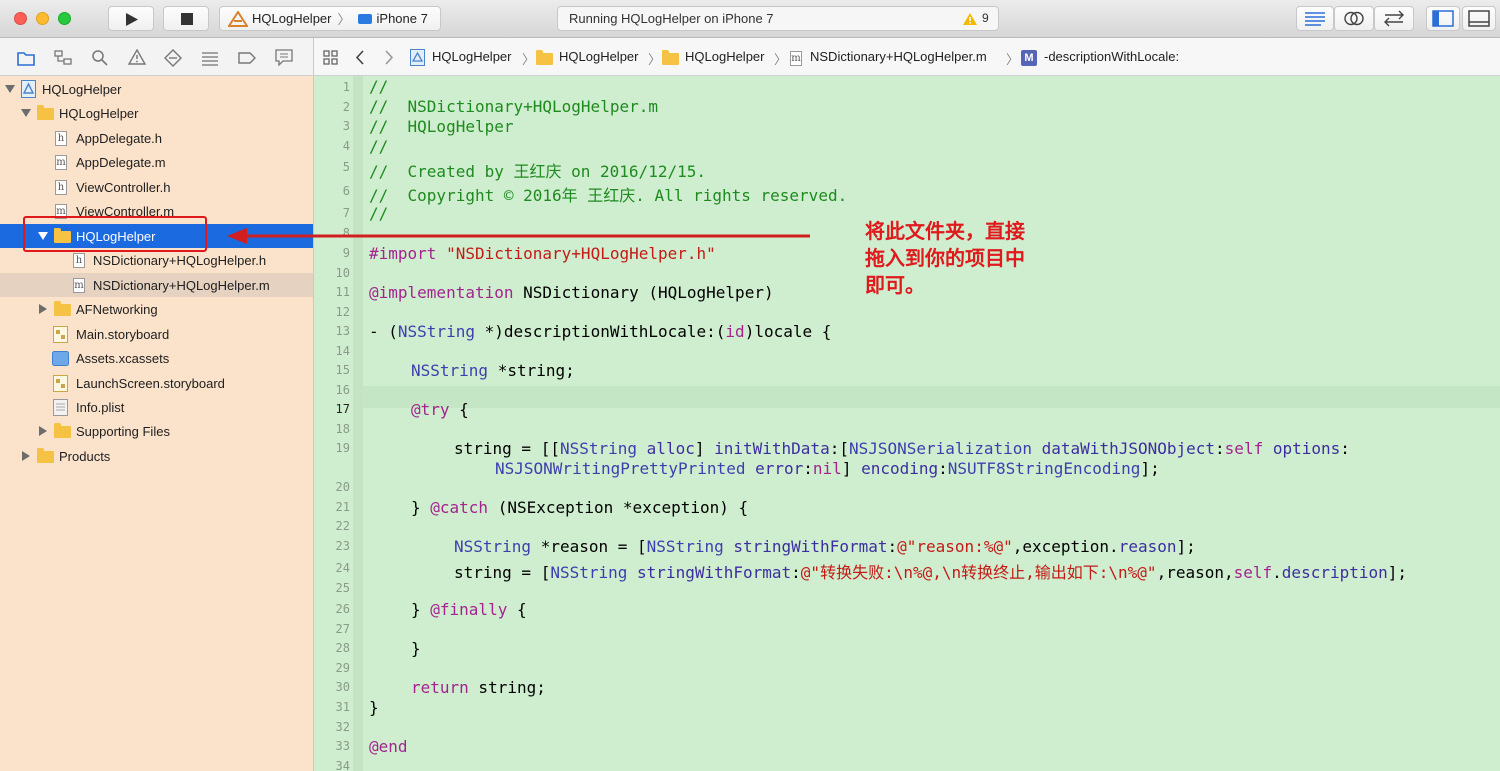 This screenshot has height=771, width=1500. I want to click on related-items-grid-icon, so click(331, 57).